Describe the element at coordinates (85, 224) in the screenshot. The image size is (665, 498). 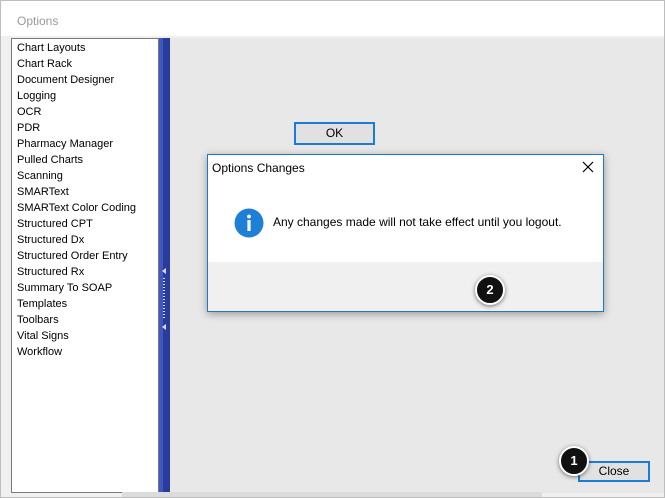
I see `list-item-structured-cpt: Structured CPT` at that location.